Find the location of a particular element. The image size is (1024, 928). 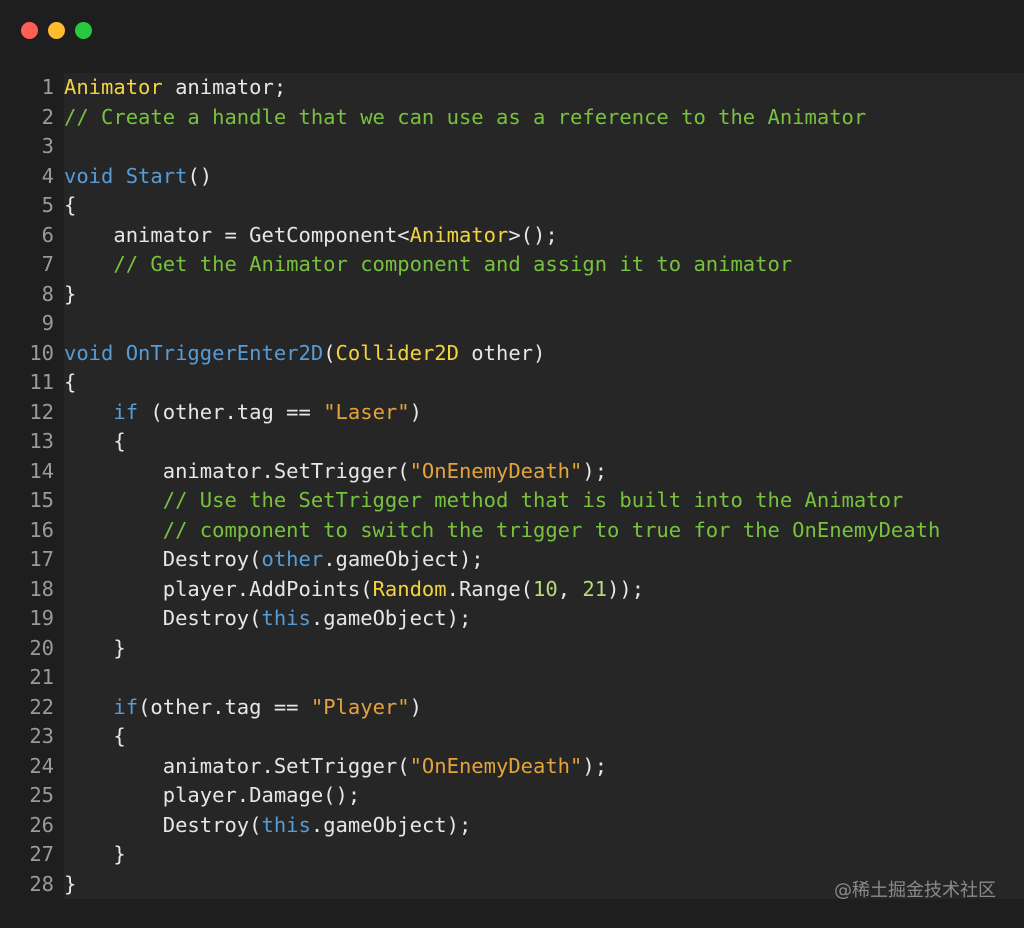

code-token: ) is located at coordinates (415, 706).